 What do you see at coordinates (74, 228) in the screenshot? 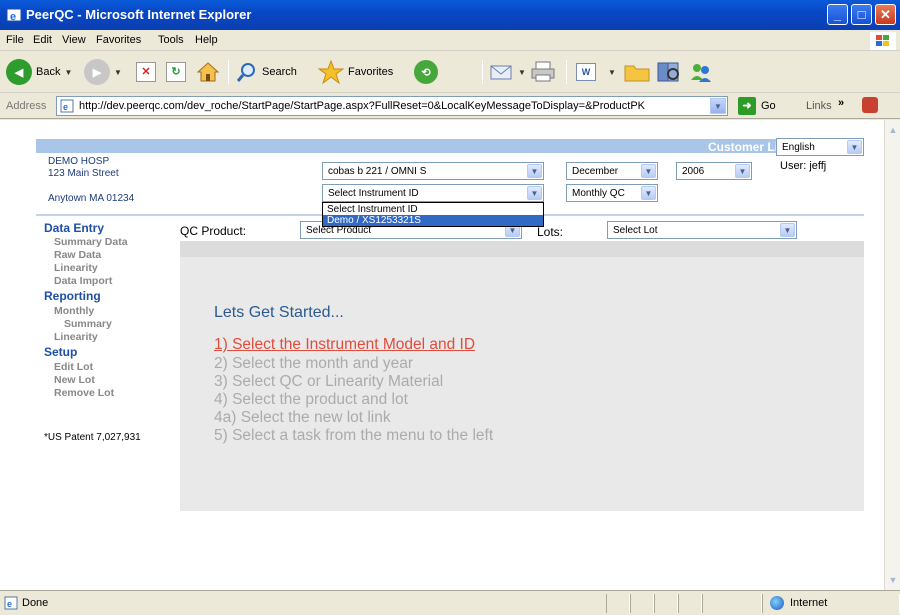
I see `nav-data-entry: Data Entry` at bounding box center [74, 228].